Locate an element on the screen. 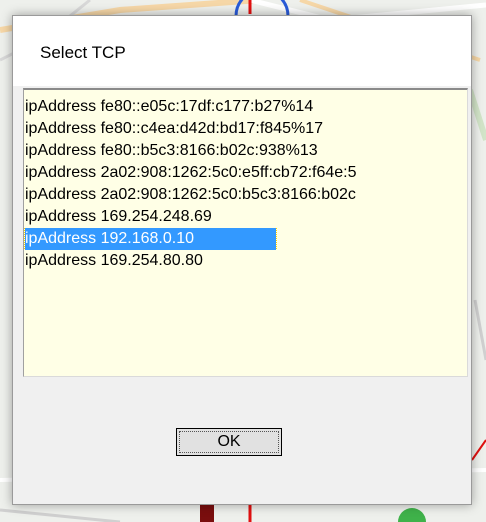  list-item-label: ipAddress fe80::b5c3:8166:b02c:938%13 is located at coordinates (171, 150).